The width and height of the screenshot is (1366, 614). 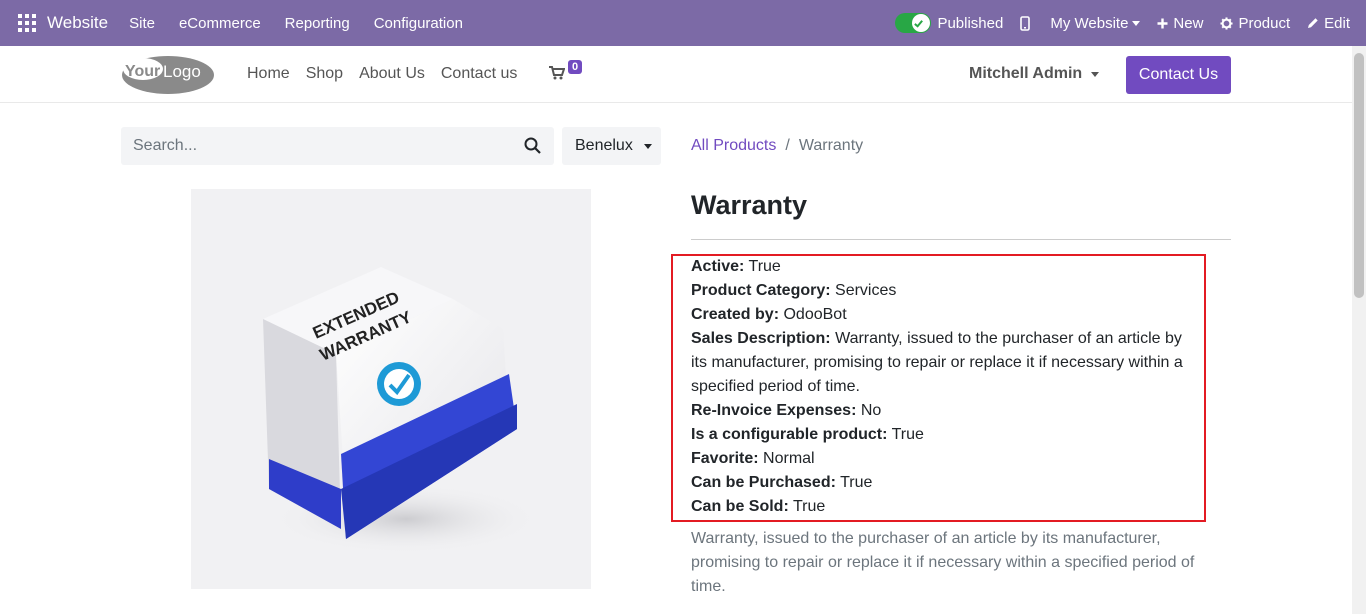 I want to click on mobile-preview-button, so click(x=1027, y=23).